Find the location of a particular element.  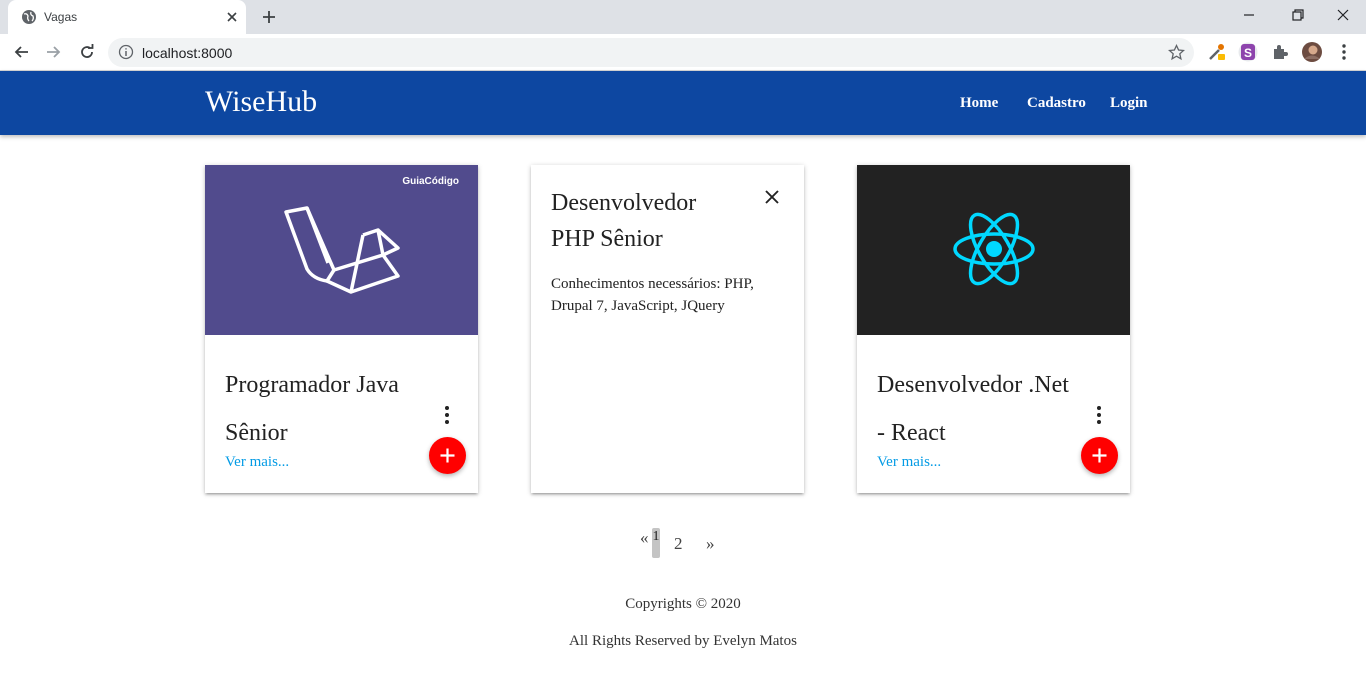

svg-text: S is located at coordinates (1248, 53).